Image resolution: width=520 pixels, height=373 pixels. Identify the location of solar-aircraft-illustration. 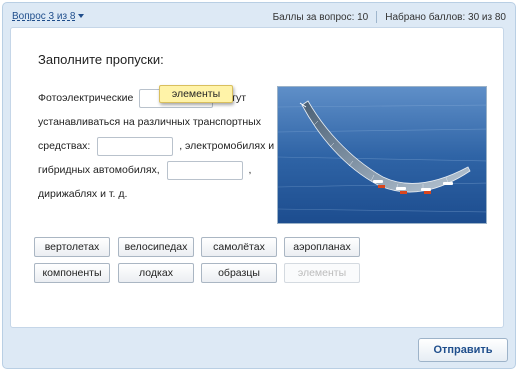
(382, 155).